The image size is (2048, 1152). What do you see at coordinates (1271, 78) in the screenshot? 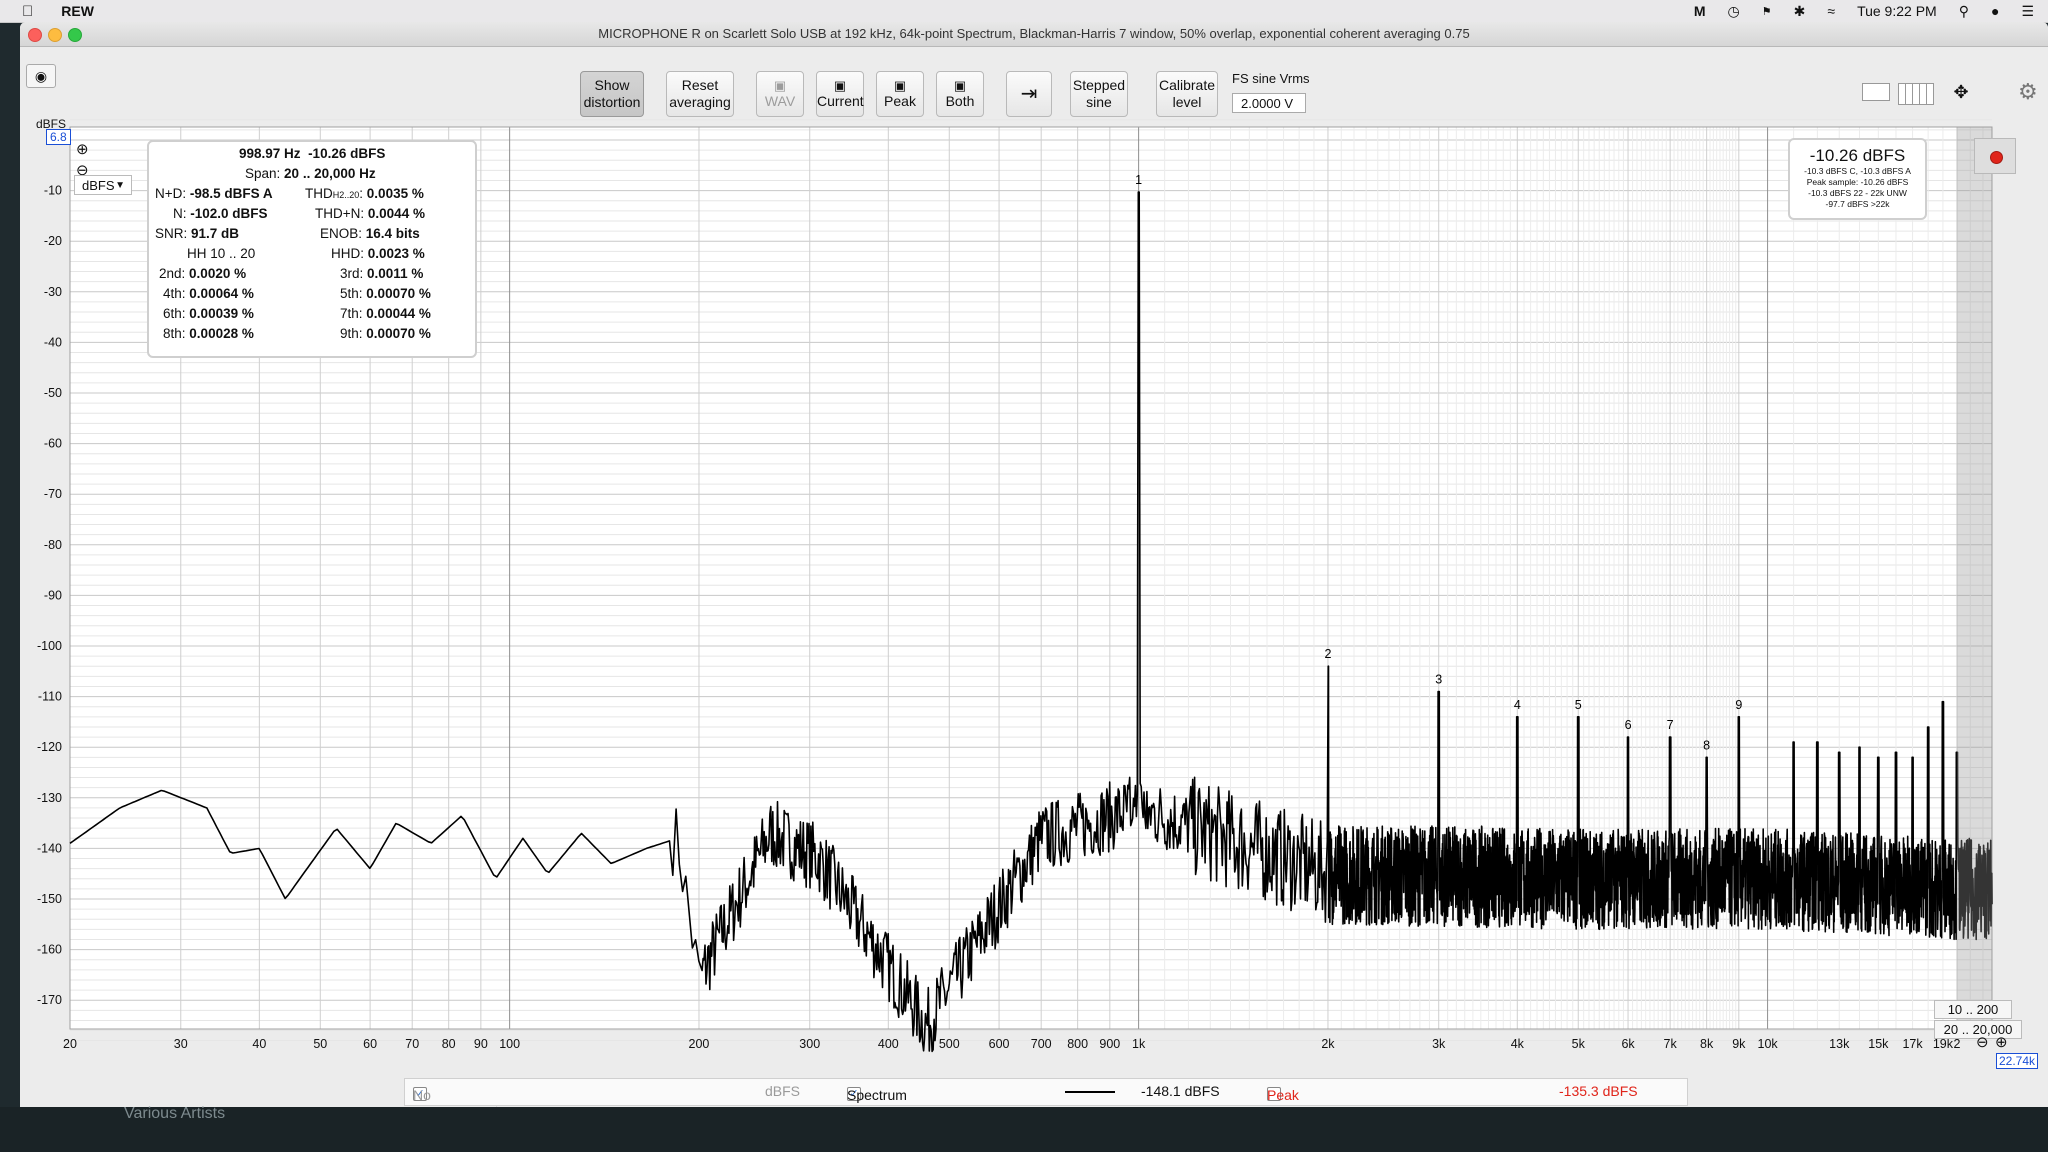
I see `fs-sine-label: FS sine Vrms` at bounding box center [1271, 78].